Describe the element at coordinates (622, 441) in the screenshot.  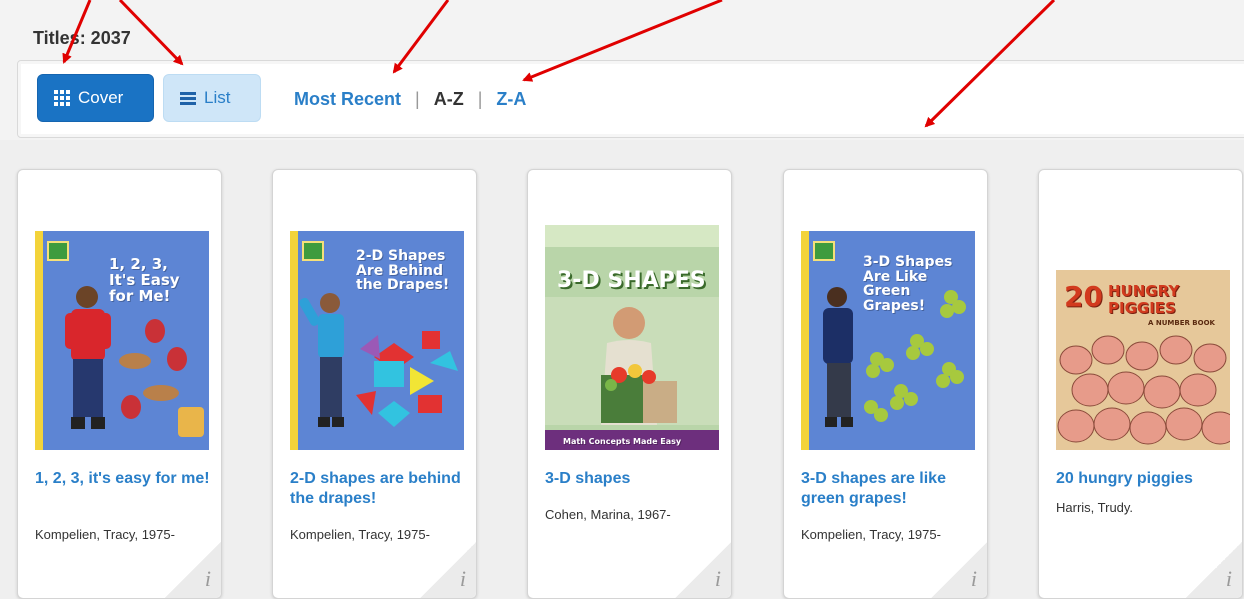
I see `cover-footer: Math Concepts Made Easy` at that location.